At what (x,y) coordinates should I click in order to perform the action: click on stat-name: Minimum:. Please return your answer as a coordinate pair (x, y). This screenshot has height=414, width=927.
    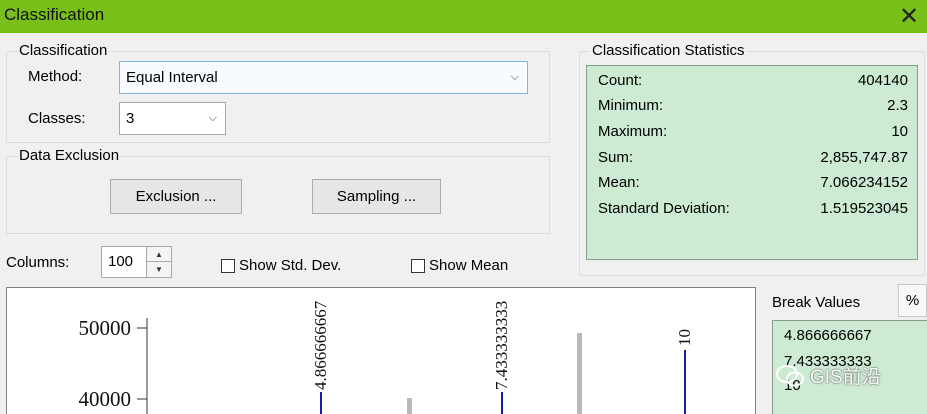
    Looking at the image, I should click on (631, 105).